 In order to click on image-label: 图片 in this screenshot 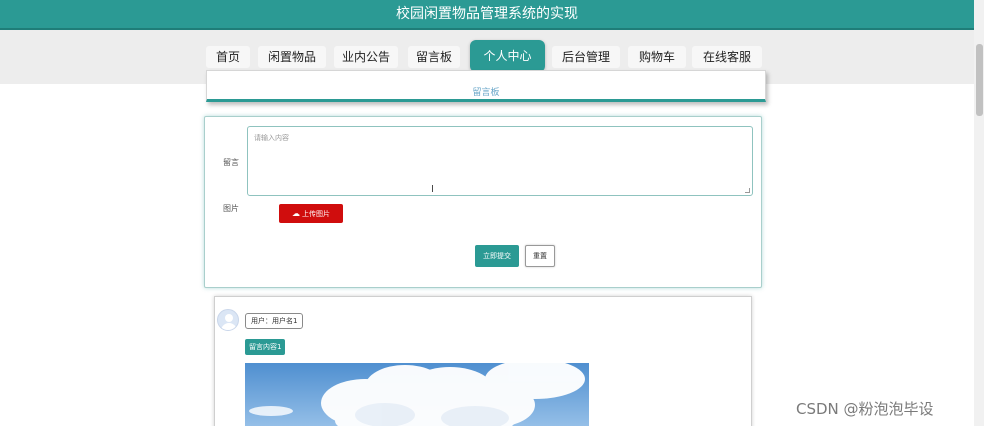, I will do `click(231, 208)`.